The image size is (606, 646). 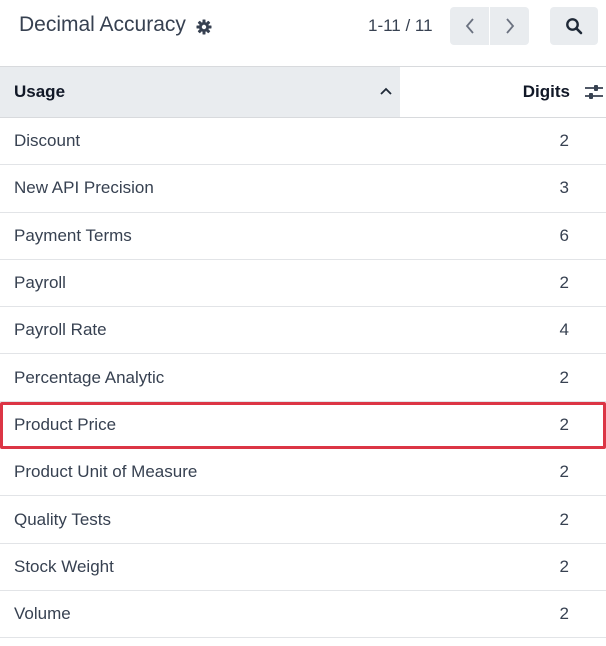 I want to click on table-row: Stock Weight 2, so click(x=303, y=567).